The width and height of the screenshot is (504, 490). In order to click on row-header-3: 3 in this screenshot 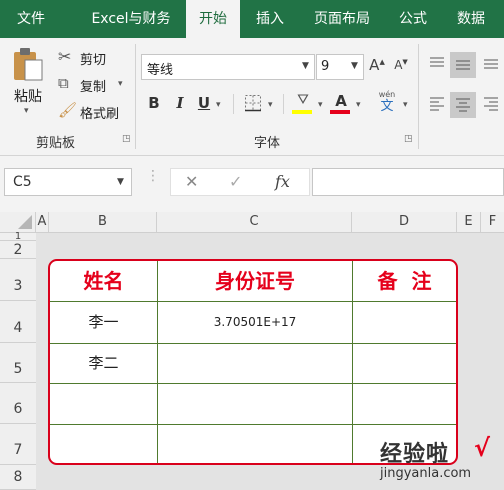, I will do `click(18, 280)`.